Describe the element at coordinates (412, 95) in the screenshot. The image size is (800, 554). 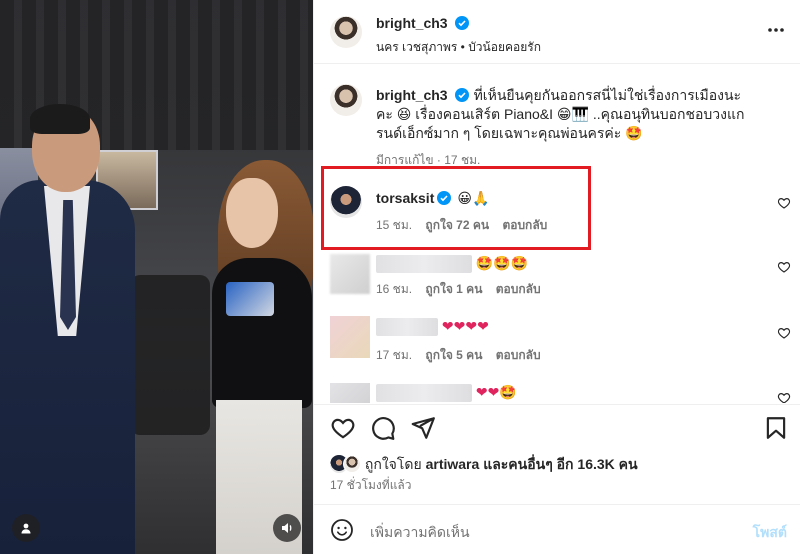
I see `caption-username: bright_ch3` at that location.